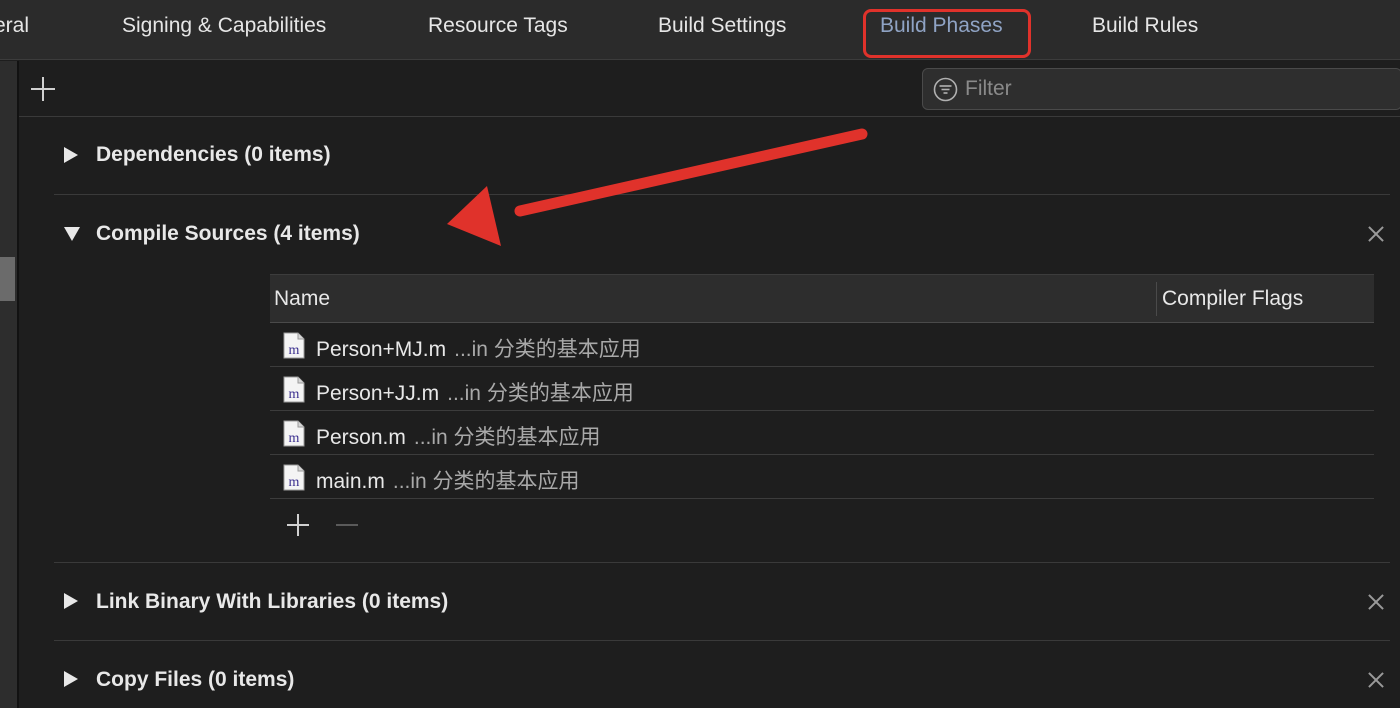  Describe the element at coordinates (1156, 299) in the screenshot. I see `column-divider` at that location.